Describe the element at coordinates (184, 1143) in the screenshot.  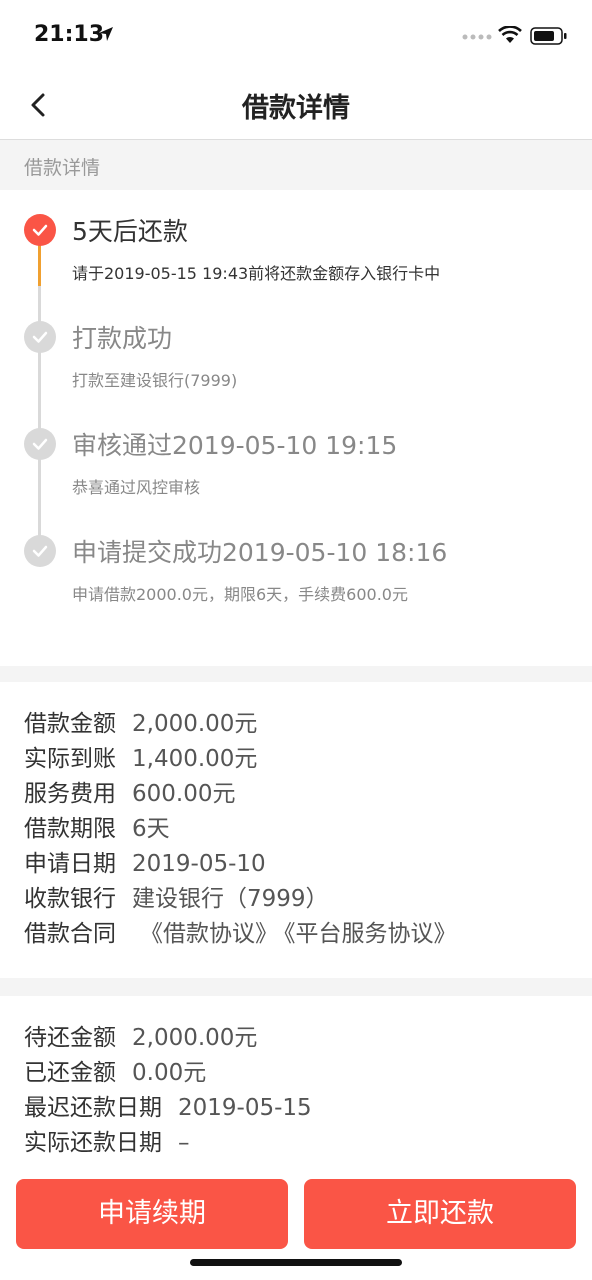
I see `actual-repay-date-value: –` at that location.